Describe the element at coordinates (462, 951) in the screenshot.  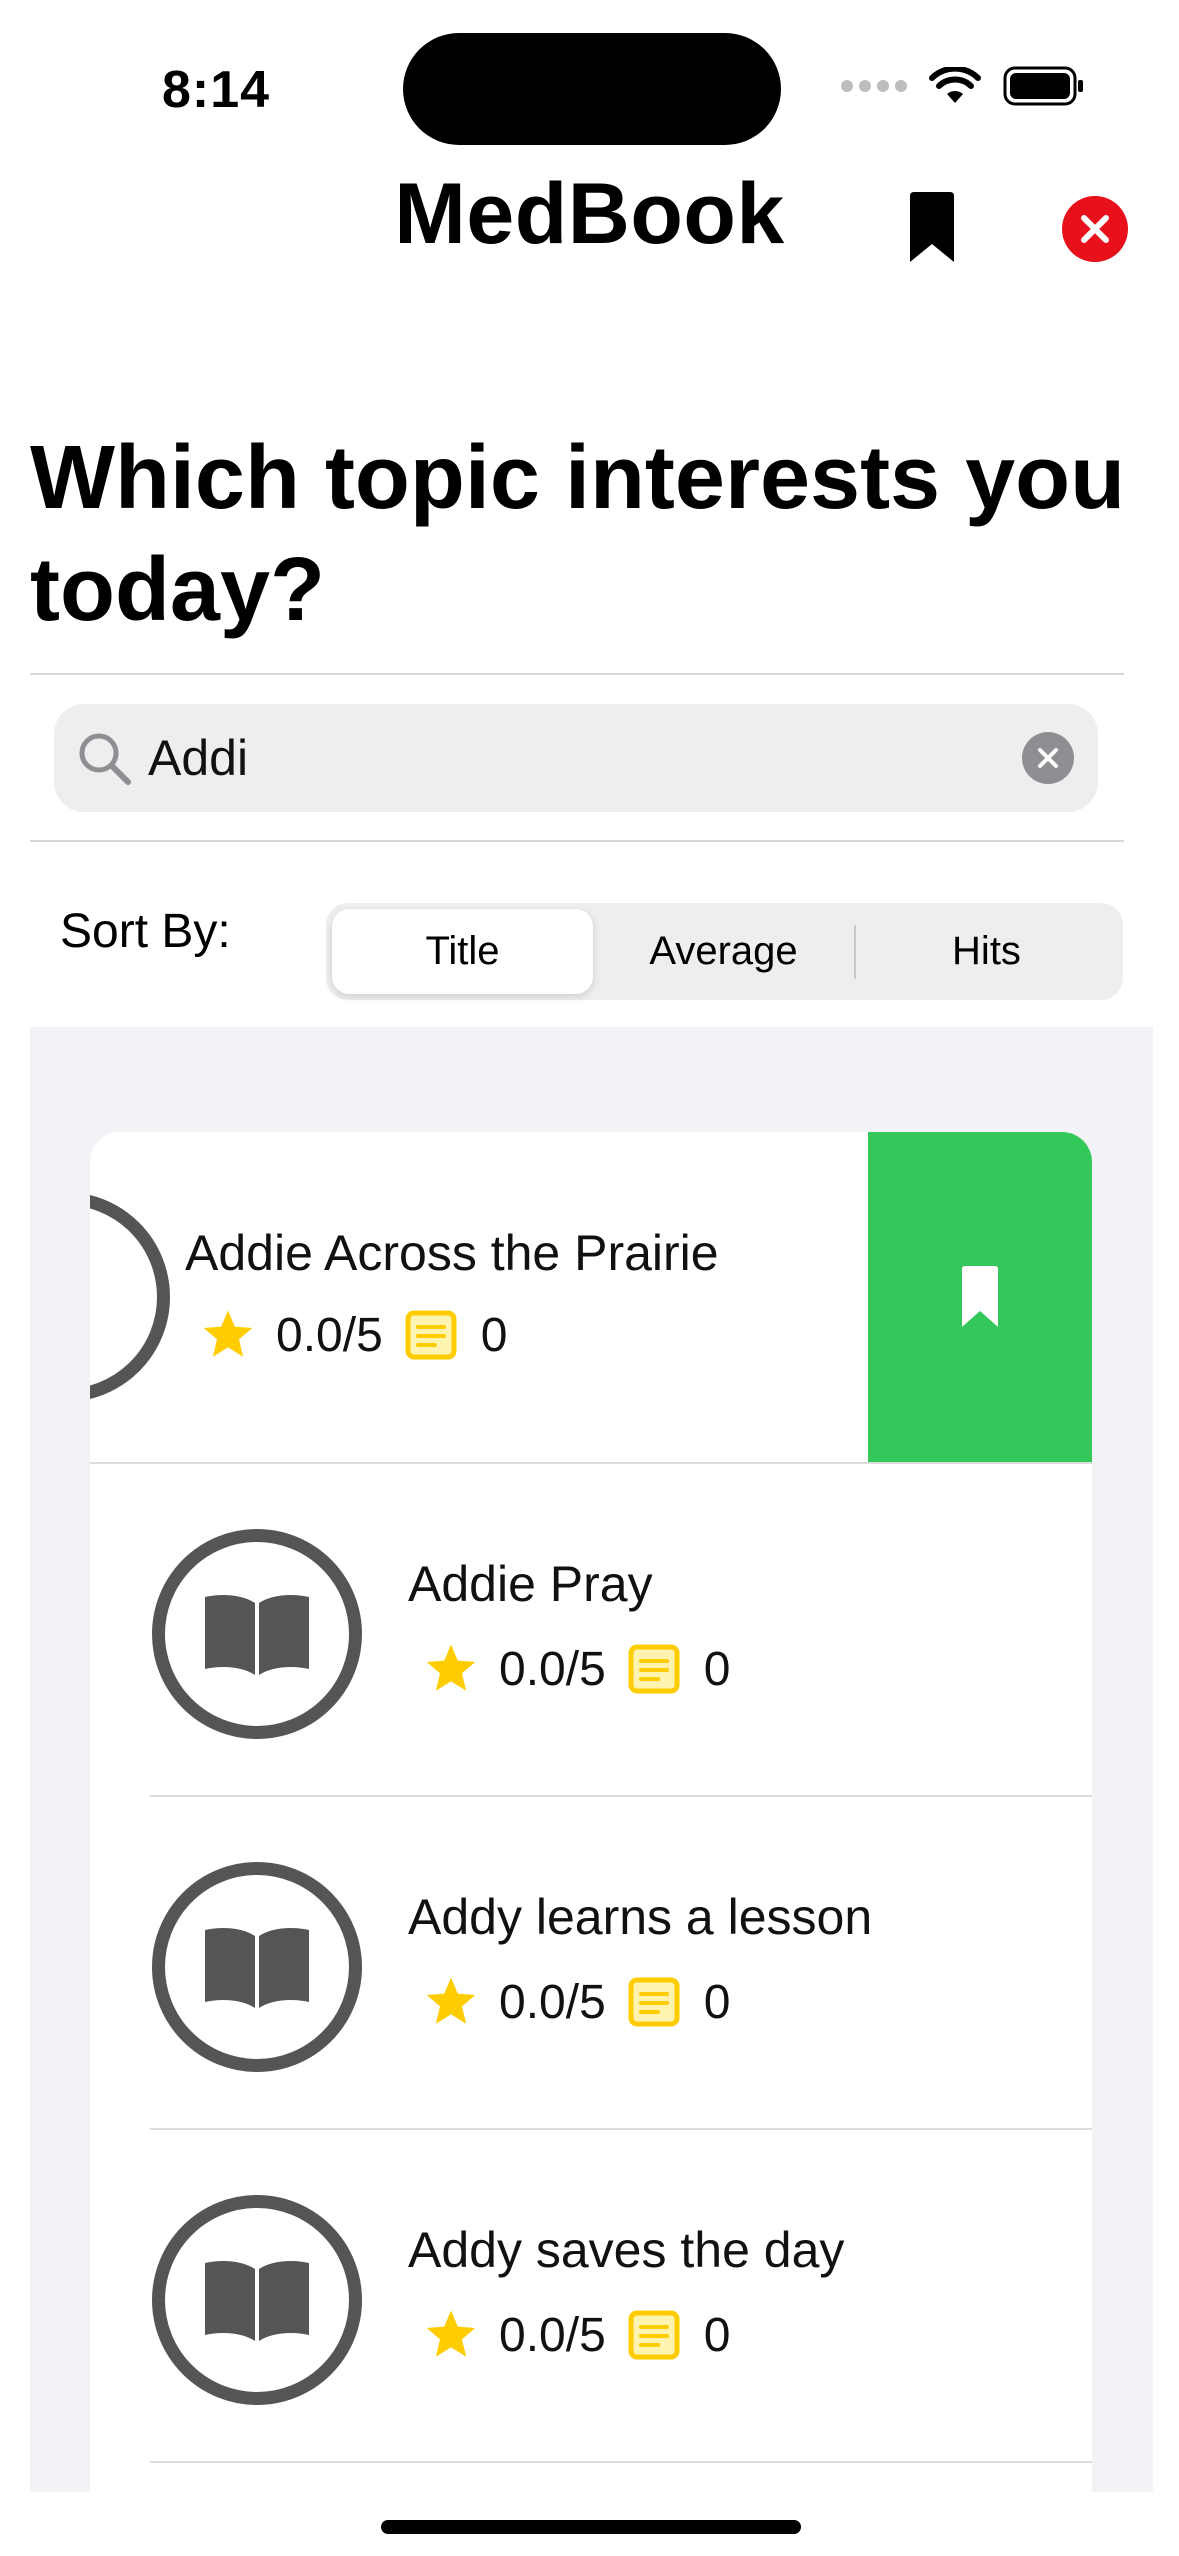
I see `sort-option-title: Title` at that location.